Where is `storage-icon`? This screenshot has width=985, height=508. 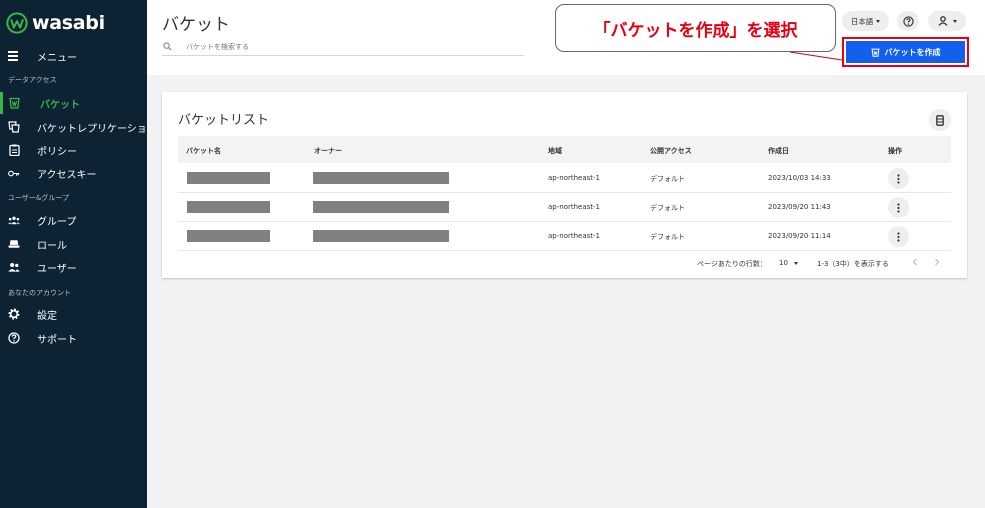
storage-icon is located at coordinates (940, 120).